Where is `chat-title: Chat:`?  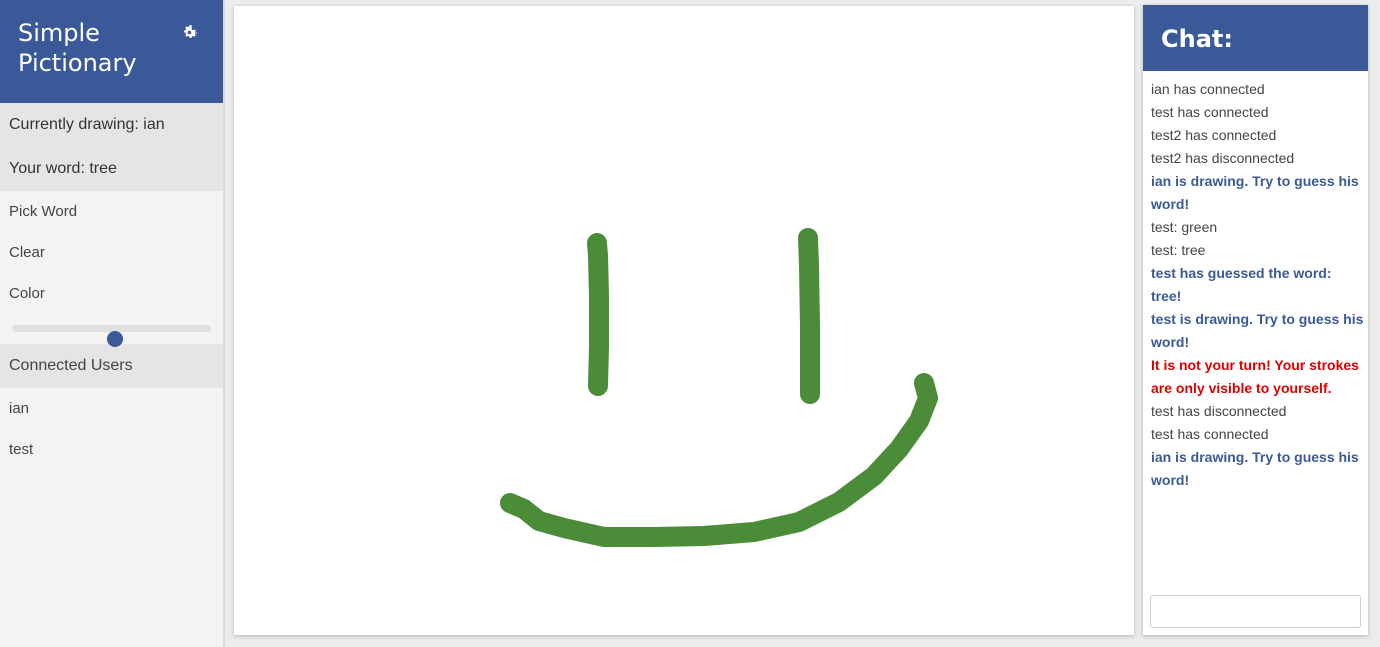
chat-title: Chat: is located at coordinates (1255, 38).